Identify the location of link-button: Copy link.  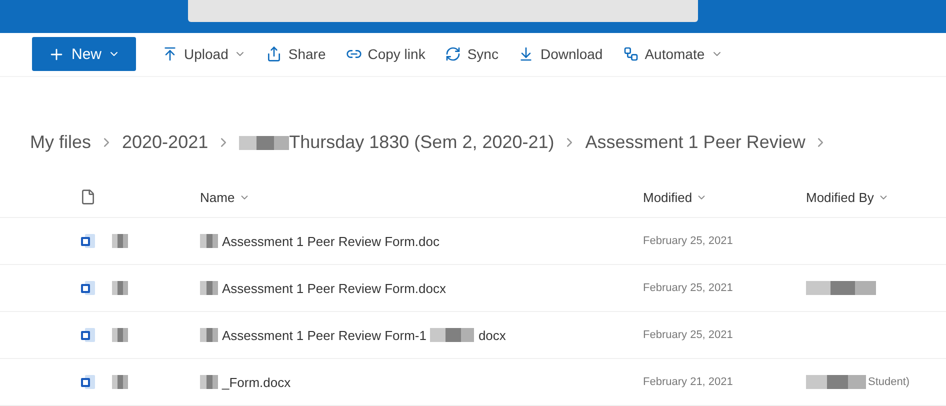
(386, 54).